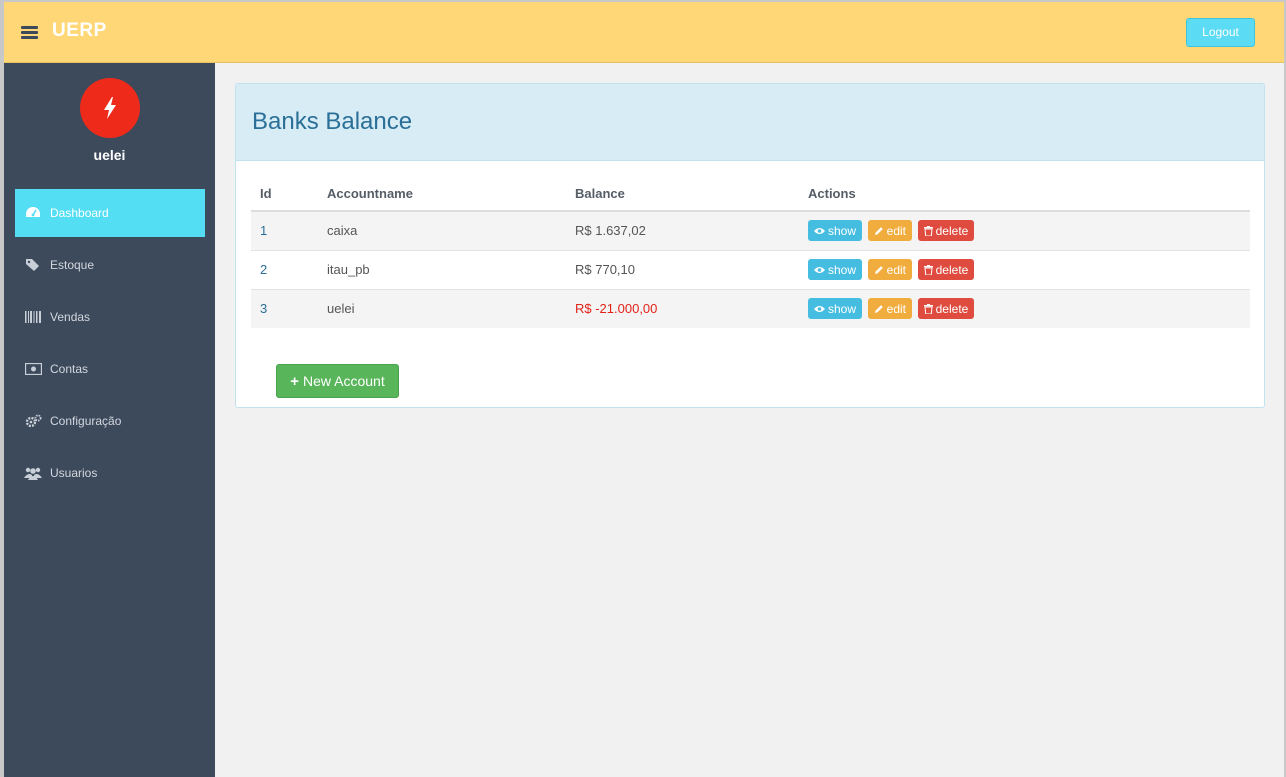  Describe the element at coordinates (332, 121) in the screenshot. I see `page-title: Banks Balance` at that location.